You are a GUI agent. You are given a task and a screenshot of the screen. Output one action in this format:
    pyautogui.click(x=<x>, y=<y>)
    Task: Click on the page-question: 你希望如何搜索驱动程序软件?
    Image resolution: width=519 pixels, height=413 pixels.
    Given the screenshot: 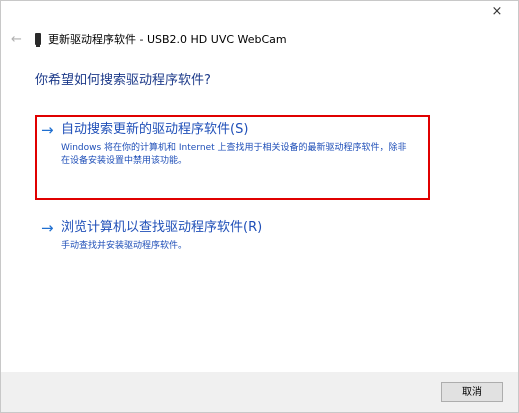 What is the action you would take?
    pyautogui.click(x=123, y=80)
    